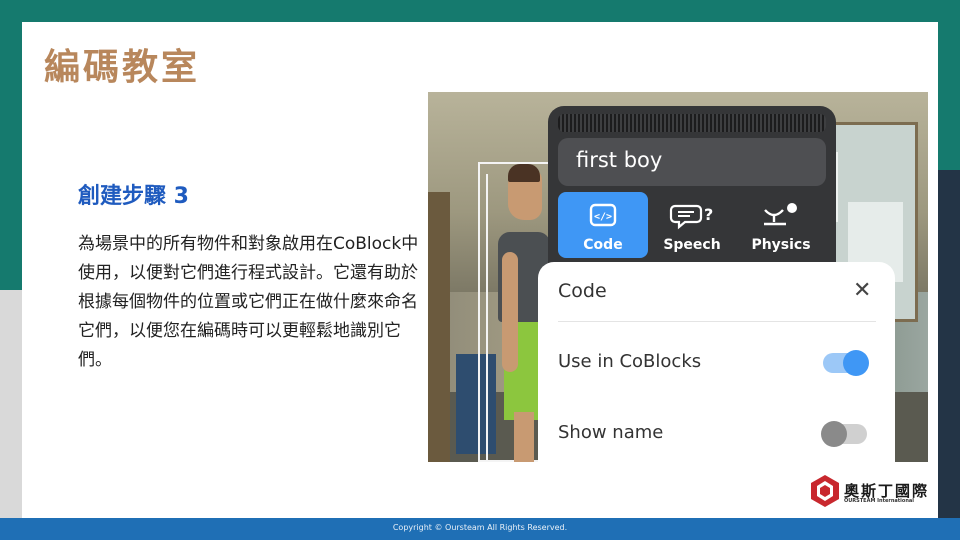 The image size is (960, 540). I want to click on show-name-toggle, so click(844, 434).